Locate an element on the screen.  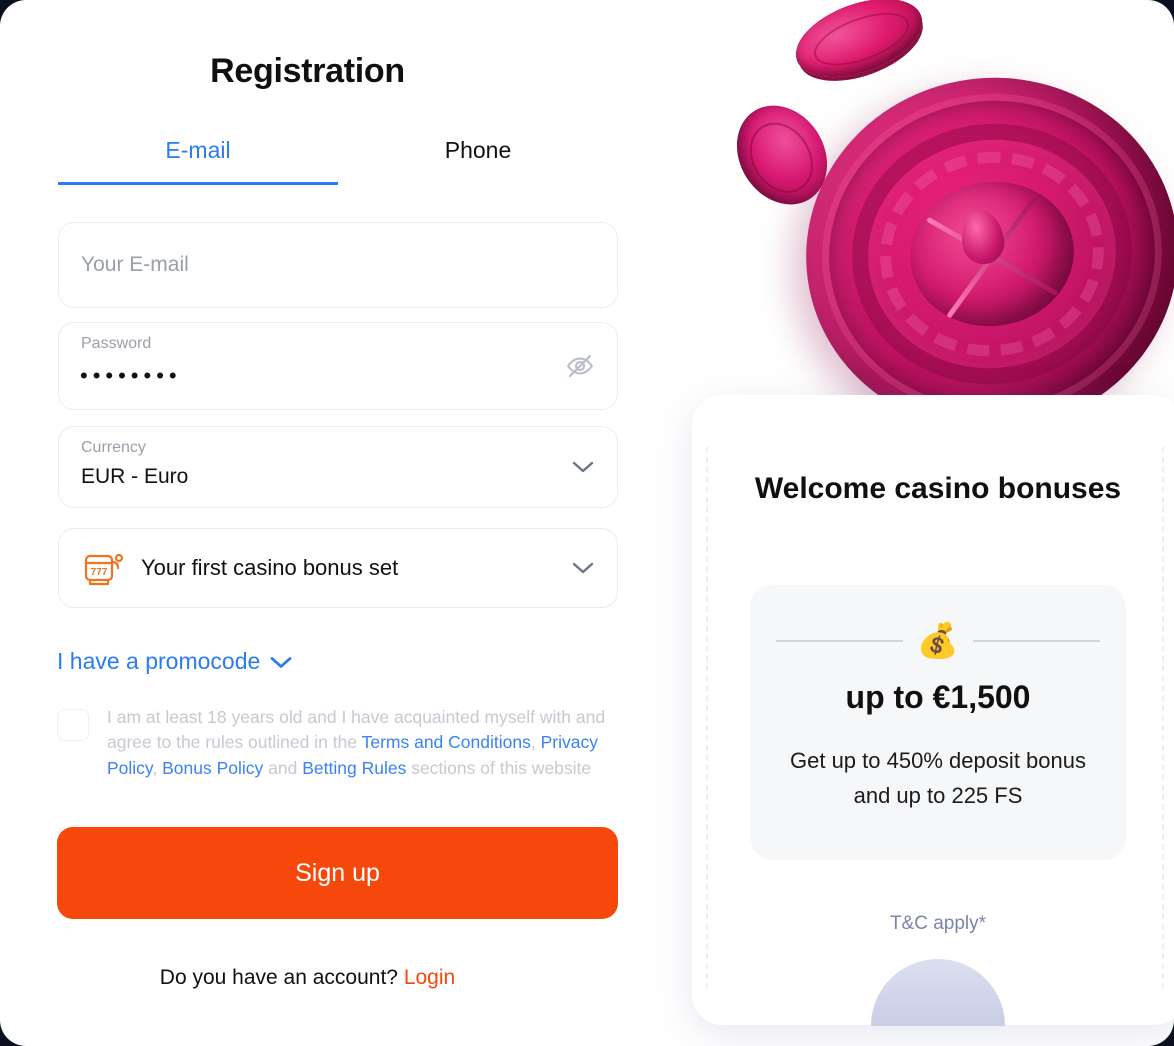
slot-machine-777-icon: 777 is located at coordinates (104, 568).